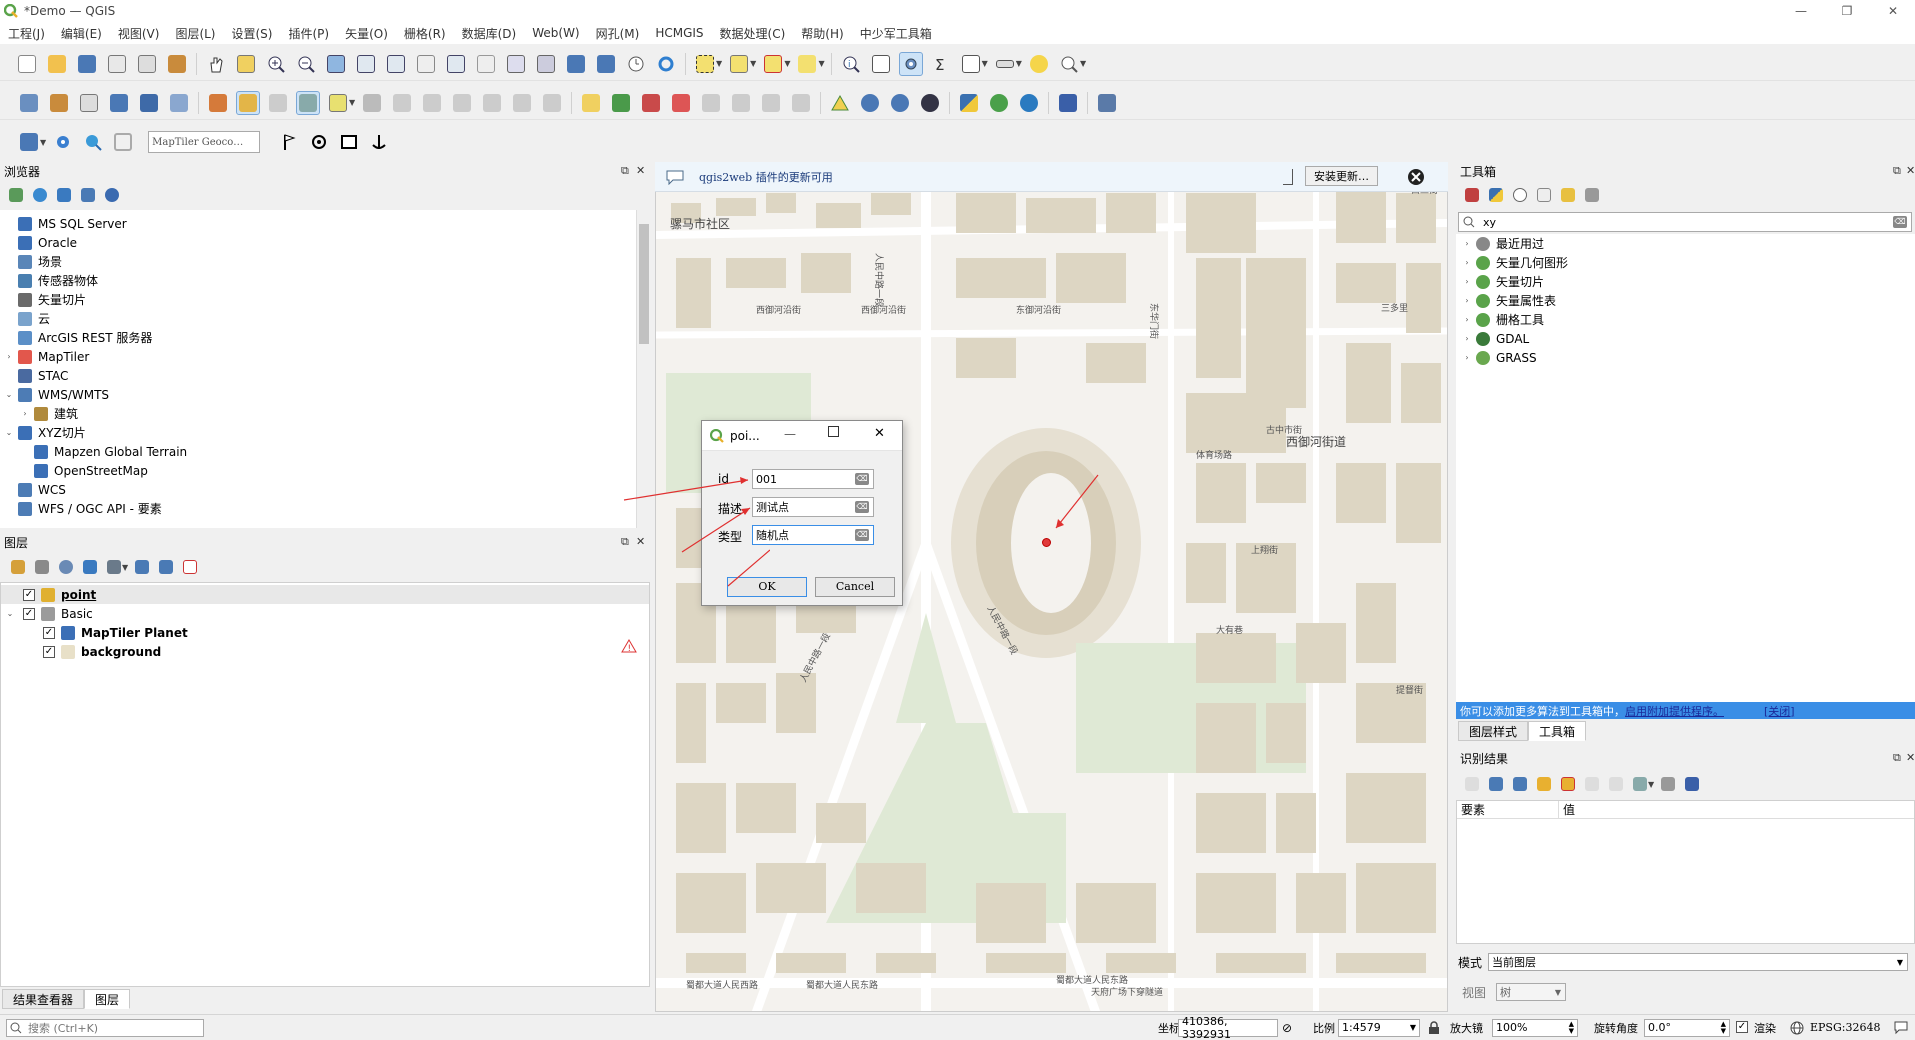 The height and width of the screenshot is (1040, 1915). What do you see at coordinates (1685, 281) in the screenshot?
I see `toolbox-item: › 矢量切片` at bounding box center [1685, 281].